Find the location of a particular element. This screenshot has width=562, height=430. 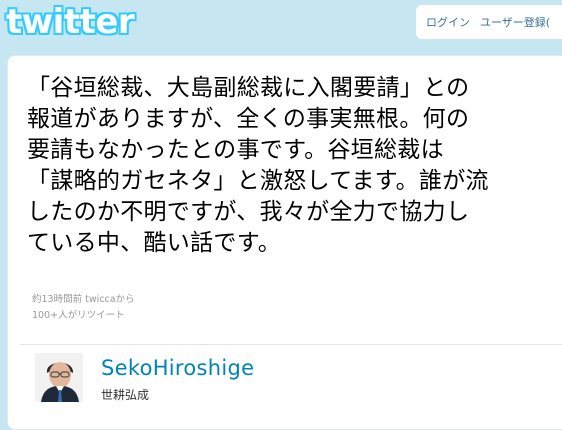

retweet-count: 100+人がリツイート is located at coordinates (83, 316).